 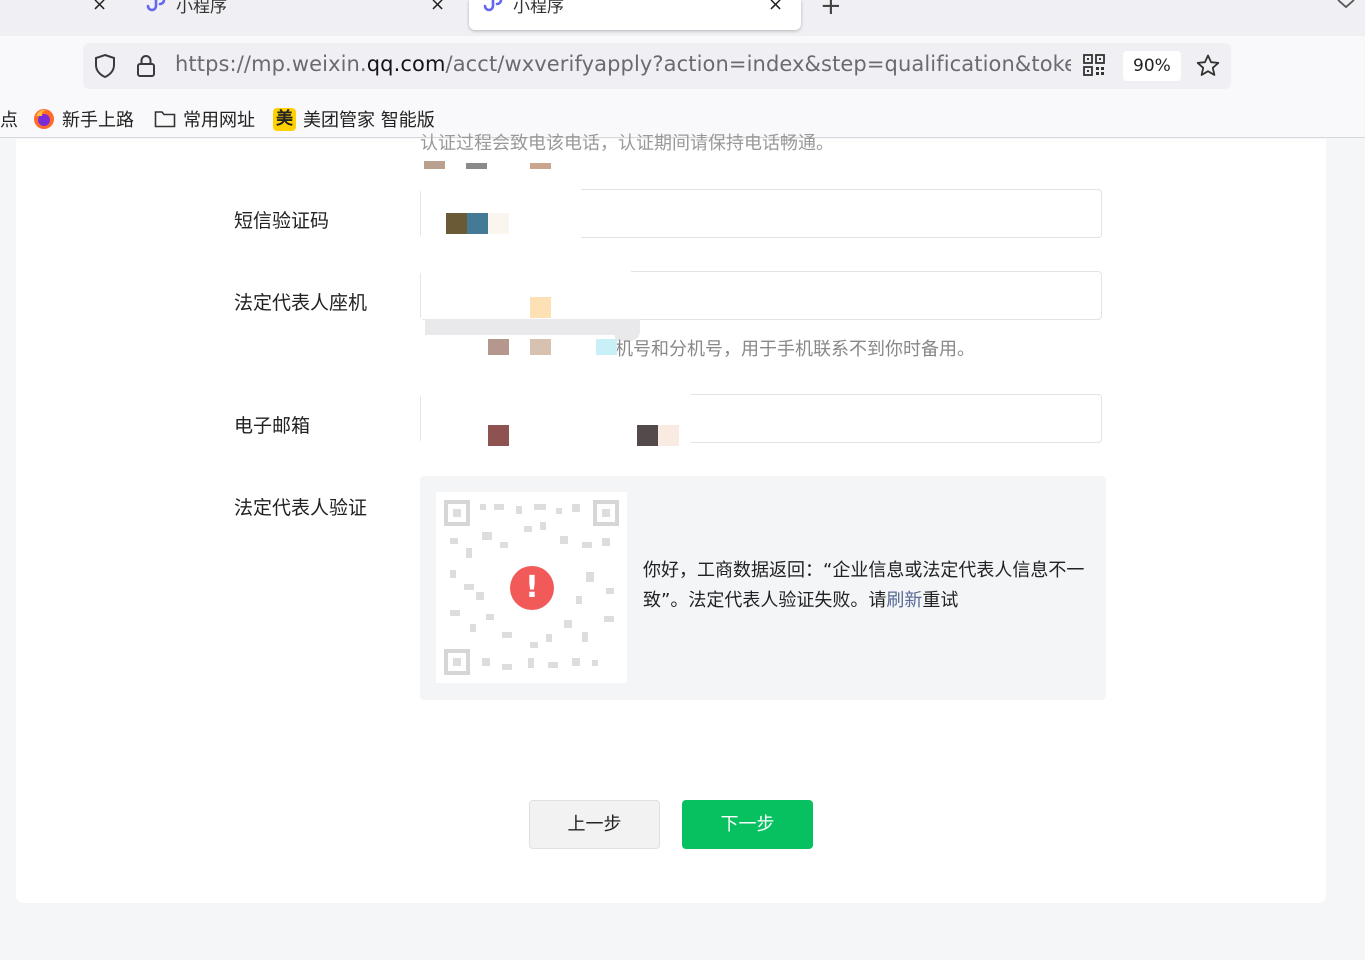 What do you see at coordinates (831, 10) in the screenshot?
I see `new-tab-button: +` at bounding box center [831, 10].